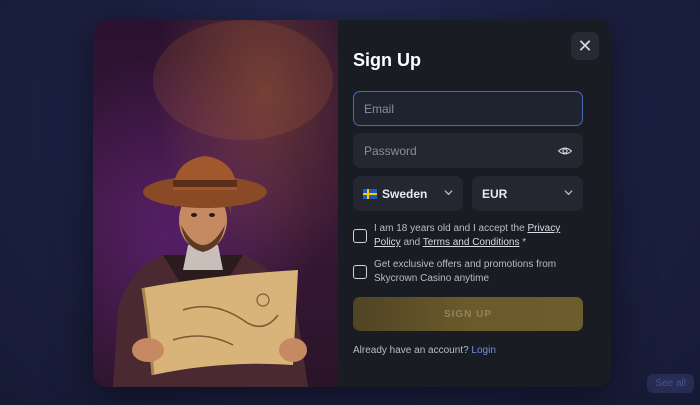 The width and height of the screenshot is (700, 405). What do you see at coordinates (411, 242) in the screenshot?
I see `age-consent-middle: and` at bounding box center [411, 242].